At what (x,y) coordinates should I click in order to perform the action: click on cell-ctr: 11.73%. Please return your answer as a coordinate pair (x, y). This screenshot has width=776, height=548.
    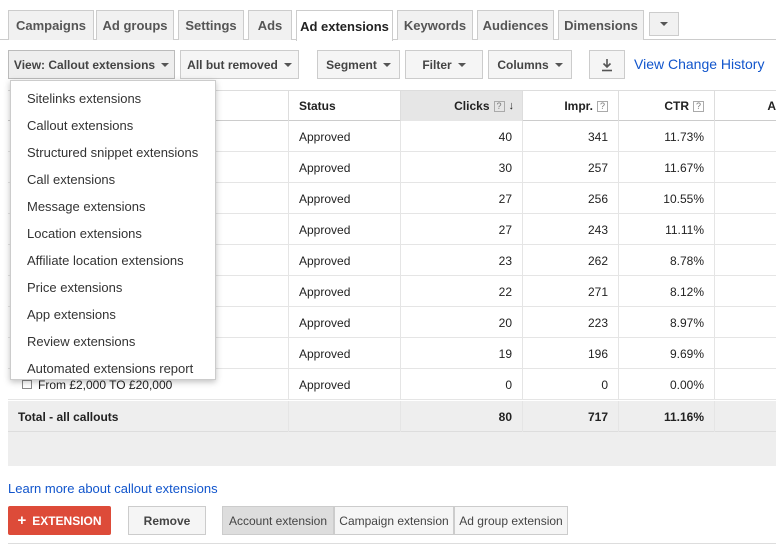
    Looking at the image, I should click on (666, 136).